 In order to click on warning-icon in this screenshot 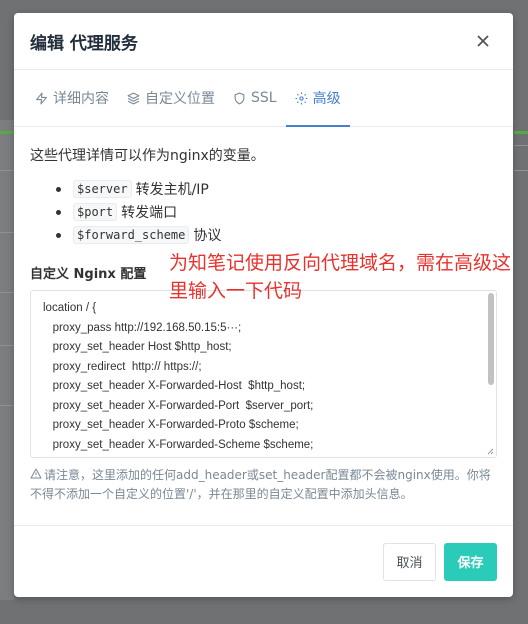, I will do `click(36, 473)`.